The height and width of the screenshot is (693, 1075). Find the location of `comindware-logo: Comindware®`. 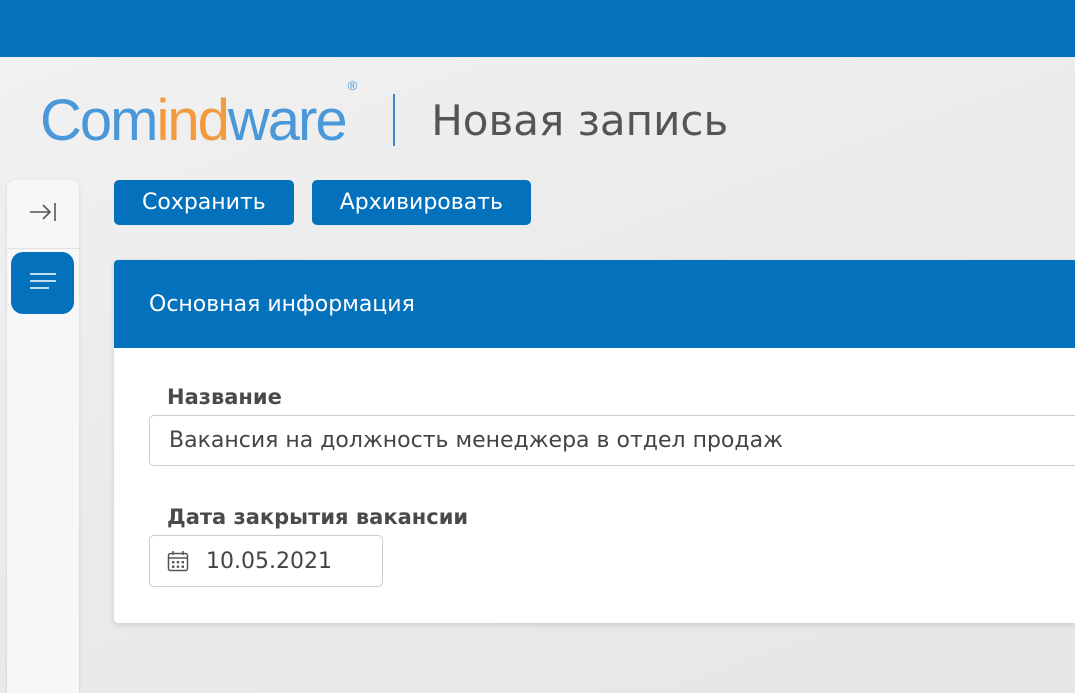

comindware-logo: Comindware® is located at coordinates (198, 114).